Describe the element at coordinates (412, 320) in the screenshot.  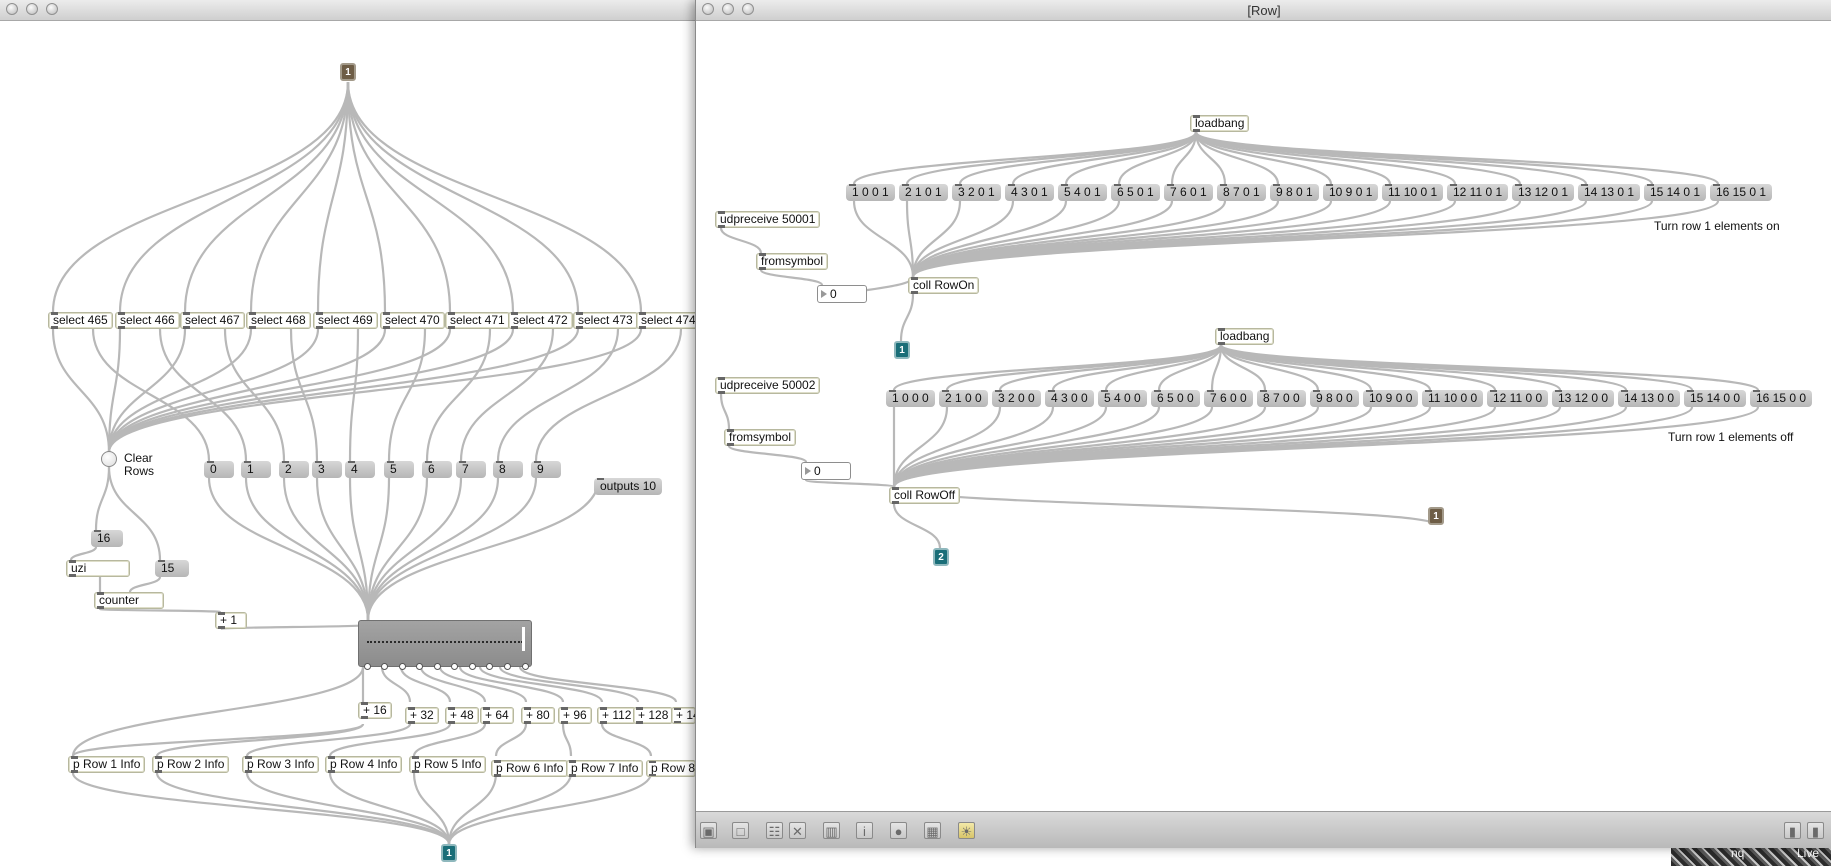
I see `select-470-object: select 470` at that location.